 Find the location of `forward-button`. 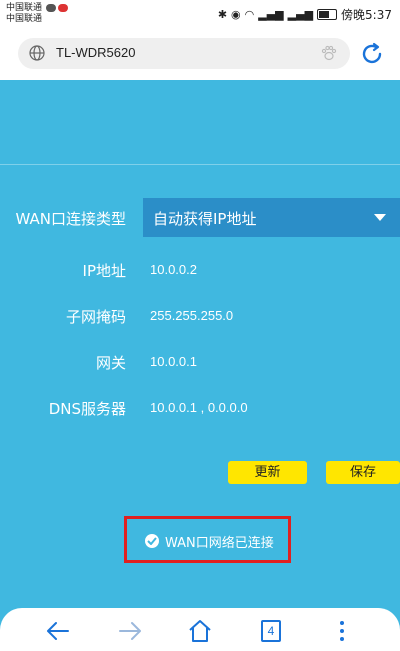

forward-button is located at coordinates (130, 631).